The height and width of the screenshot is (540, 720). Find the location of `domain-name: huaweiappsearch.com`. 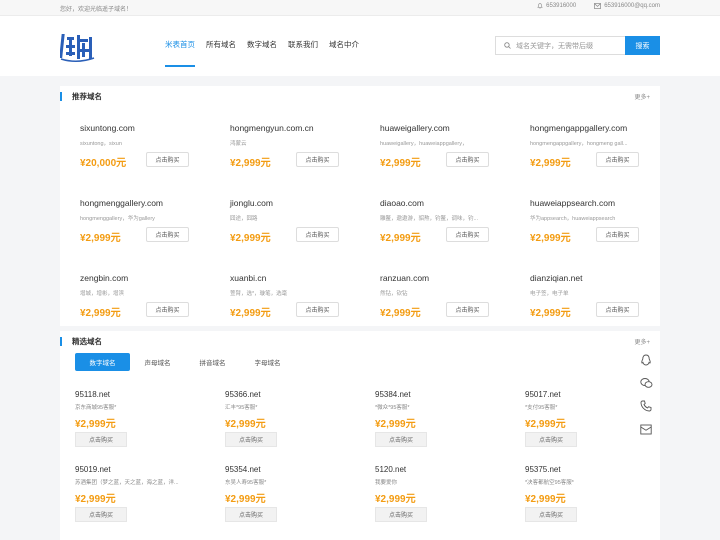

domain-name: huaweiappsearch.com is located at coordinates (572, 203).